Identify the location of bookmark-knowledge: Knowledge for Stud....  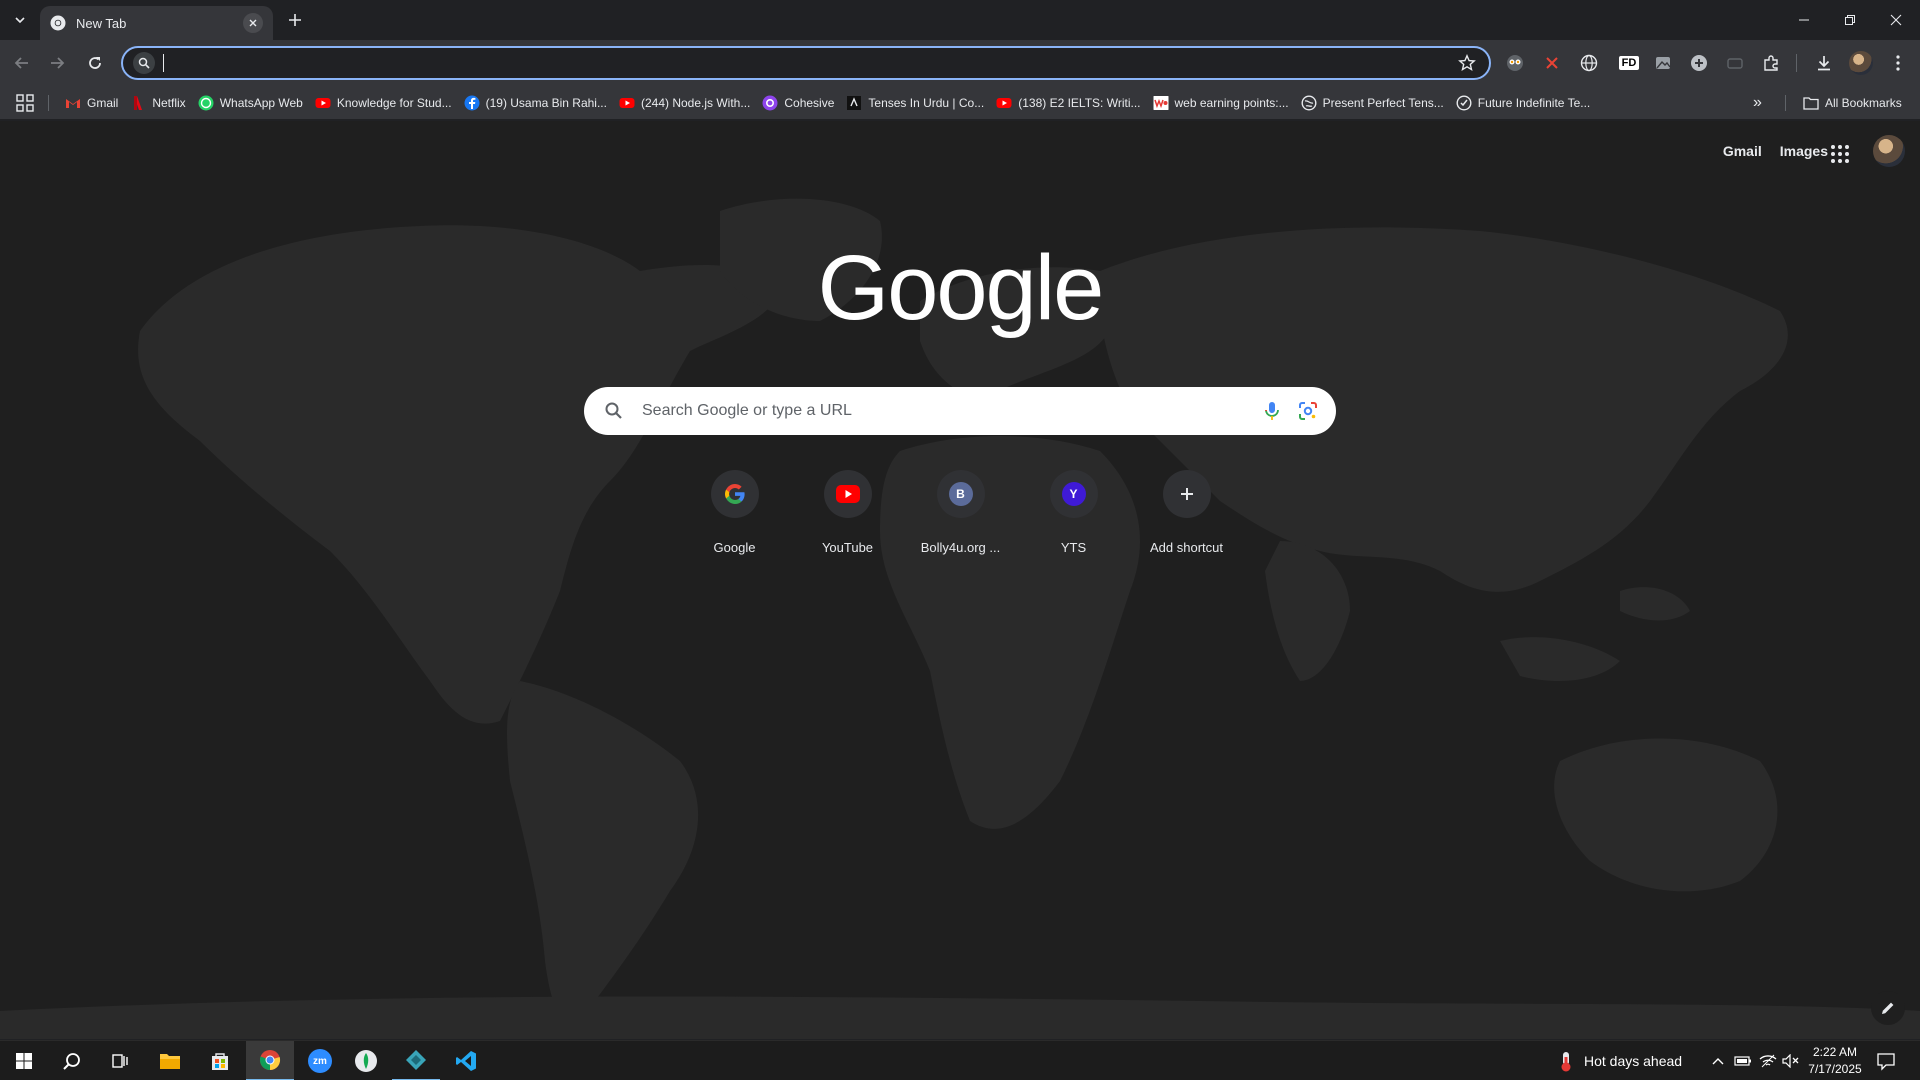
(386, 103).